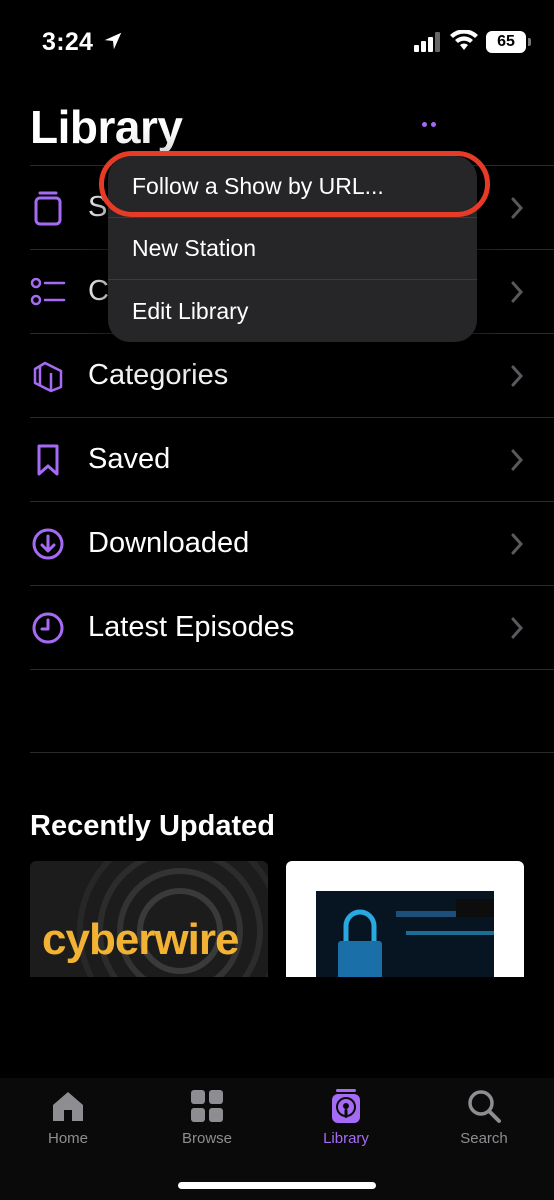 This screenshot has height=1200, width=554. What do you see at coordinates (207, 1138) in the screenshot?
I see `tab-label: Browse` at bounding box center [207, 1138].